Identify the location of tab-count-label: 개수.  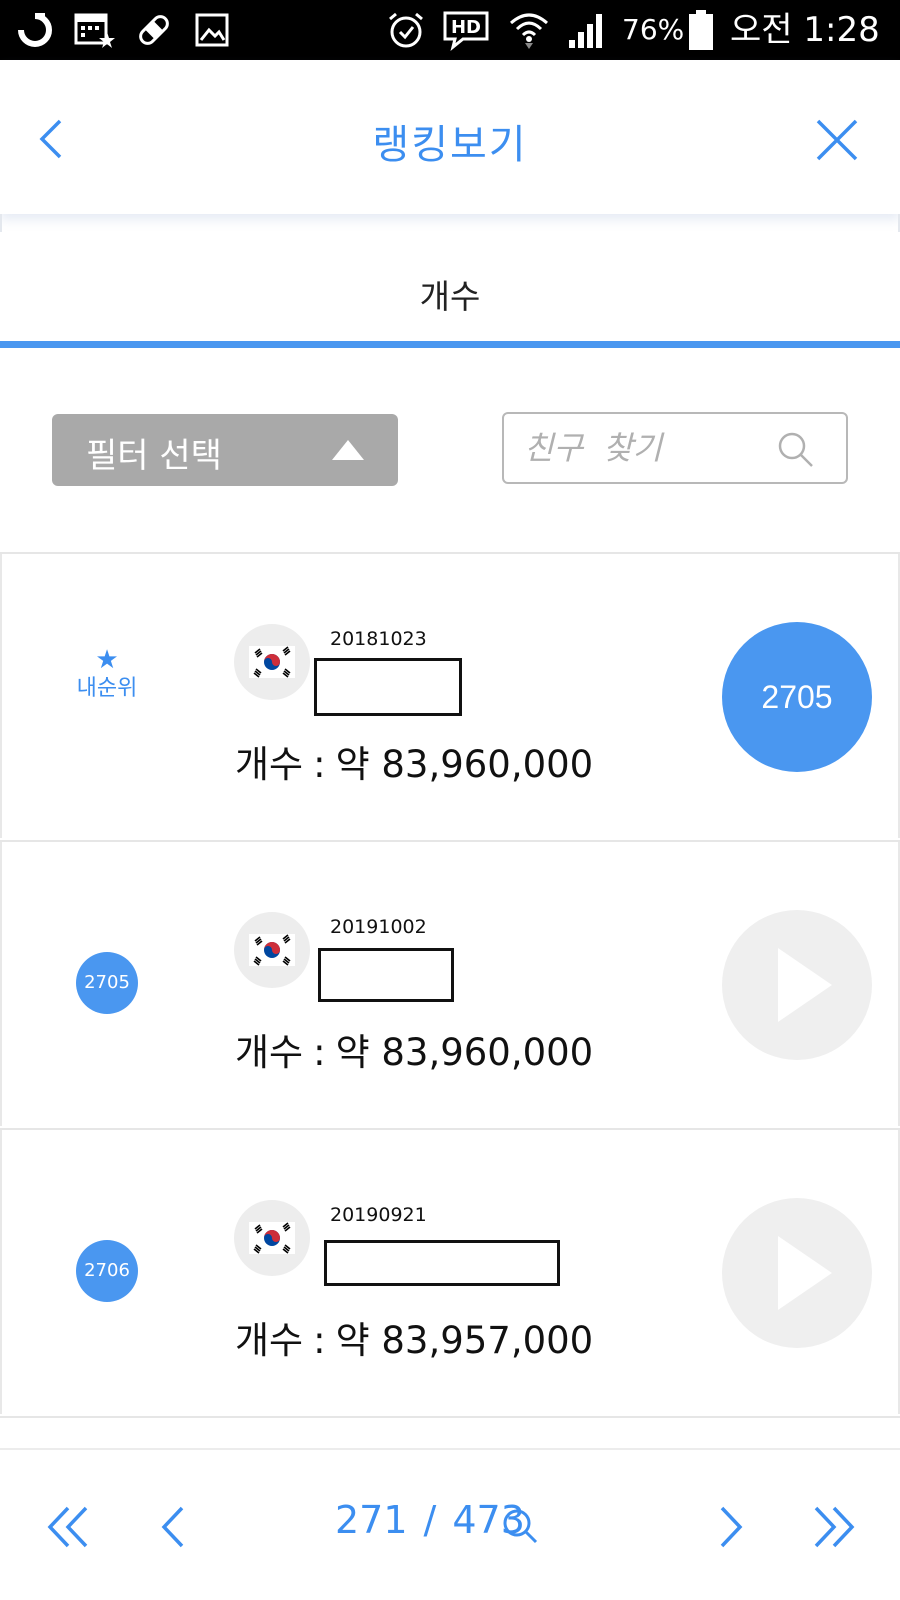
(450, 296).